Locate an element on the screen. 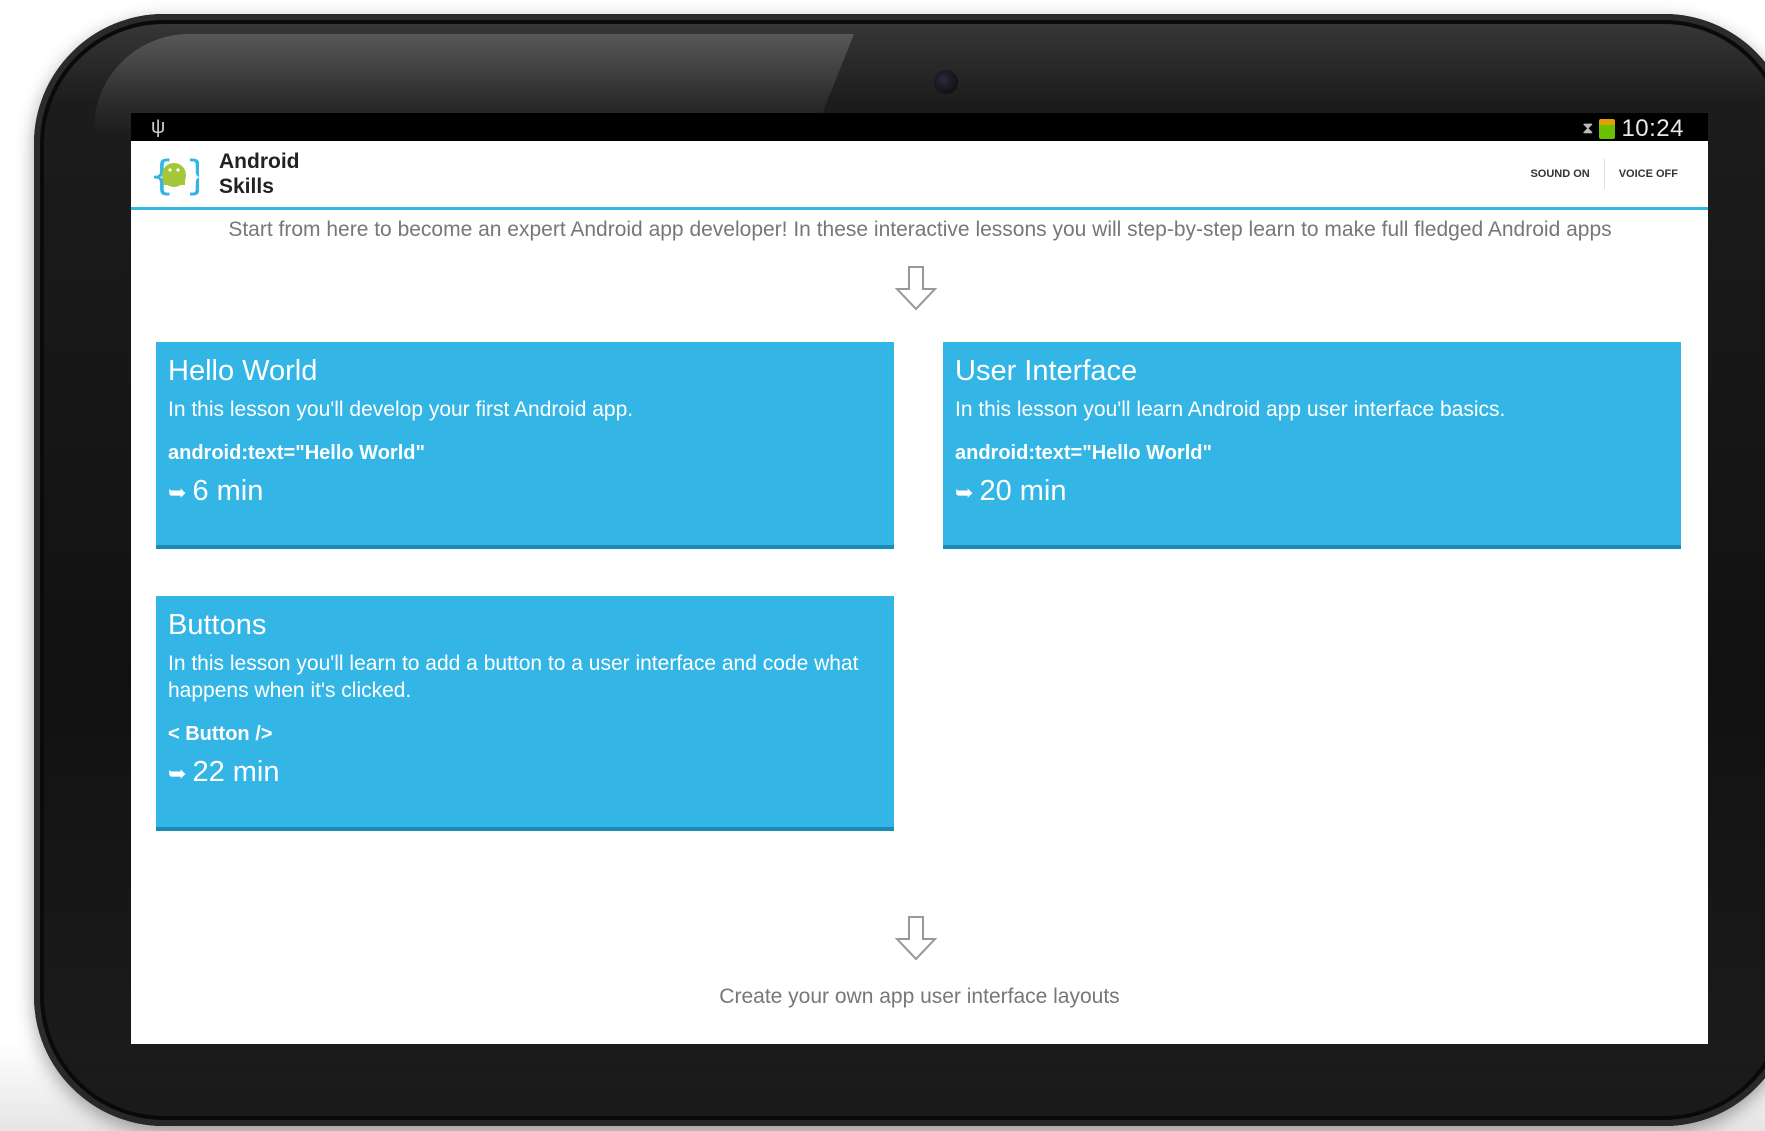 This screenshot has height=1131, width=1765. lesson-title: Hello World is located at coordinates (243, 371).